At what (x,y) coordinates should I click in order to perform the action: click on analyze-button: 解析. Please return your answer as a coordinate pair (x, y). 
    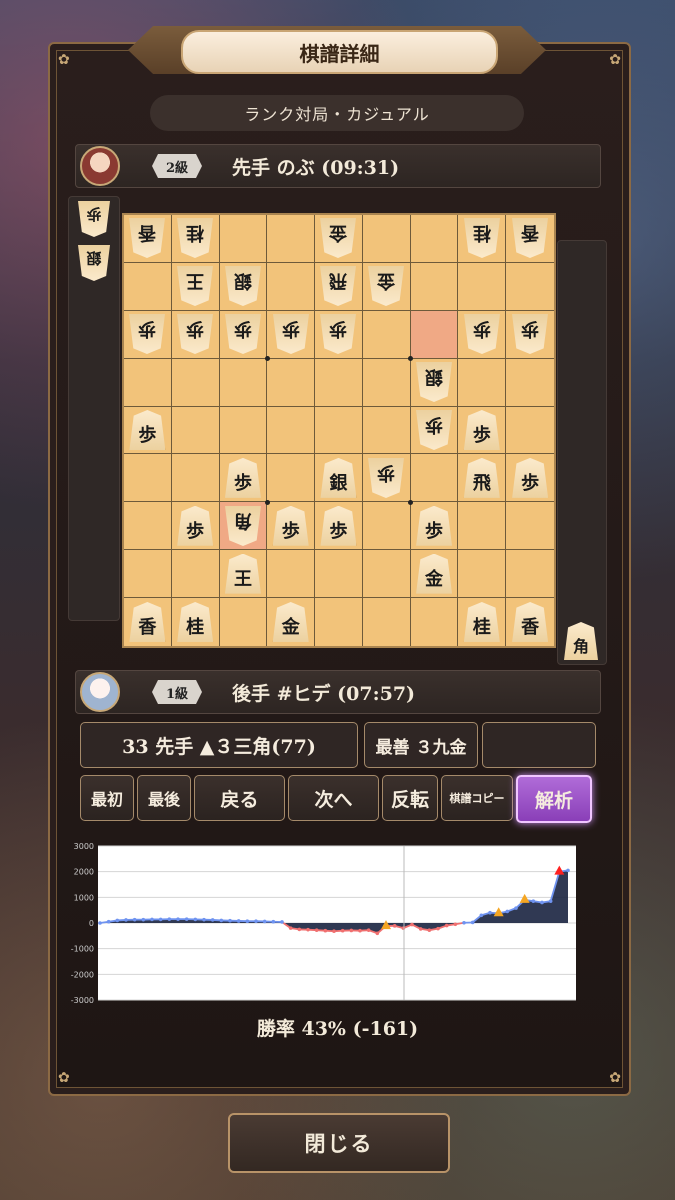
    Looking at the image, I should click on (554, 799).